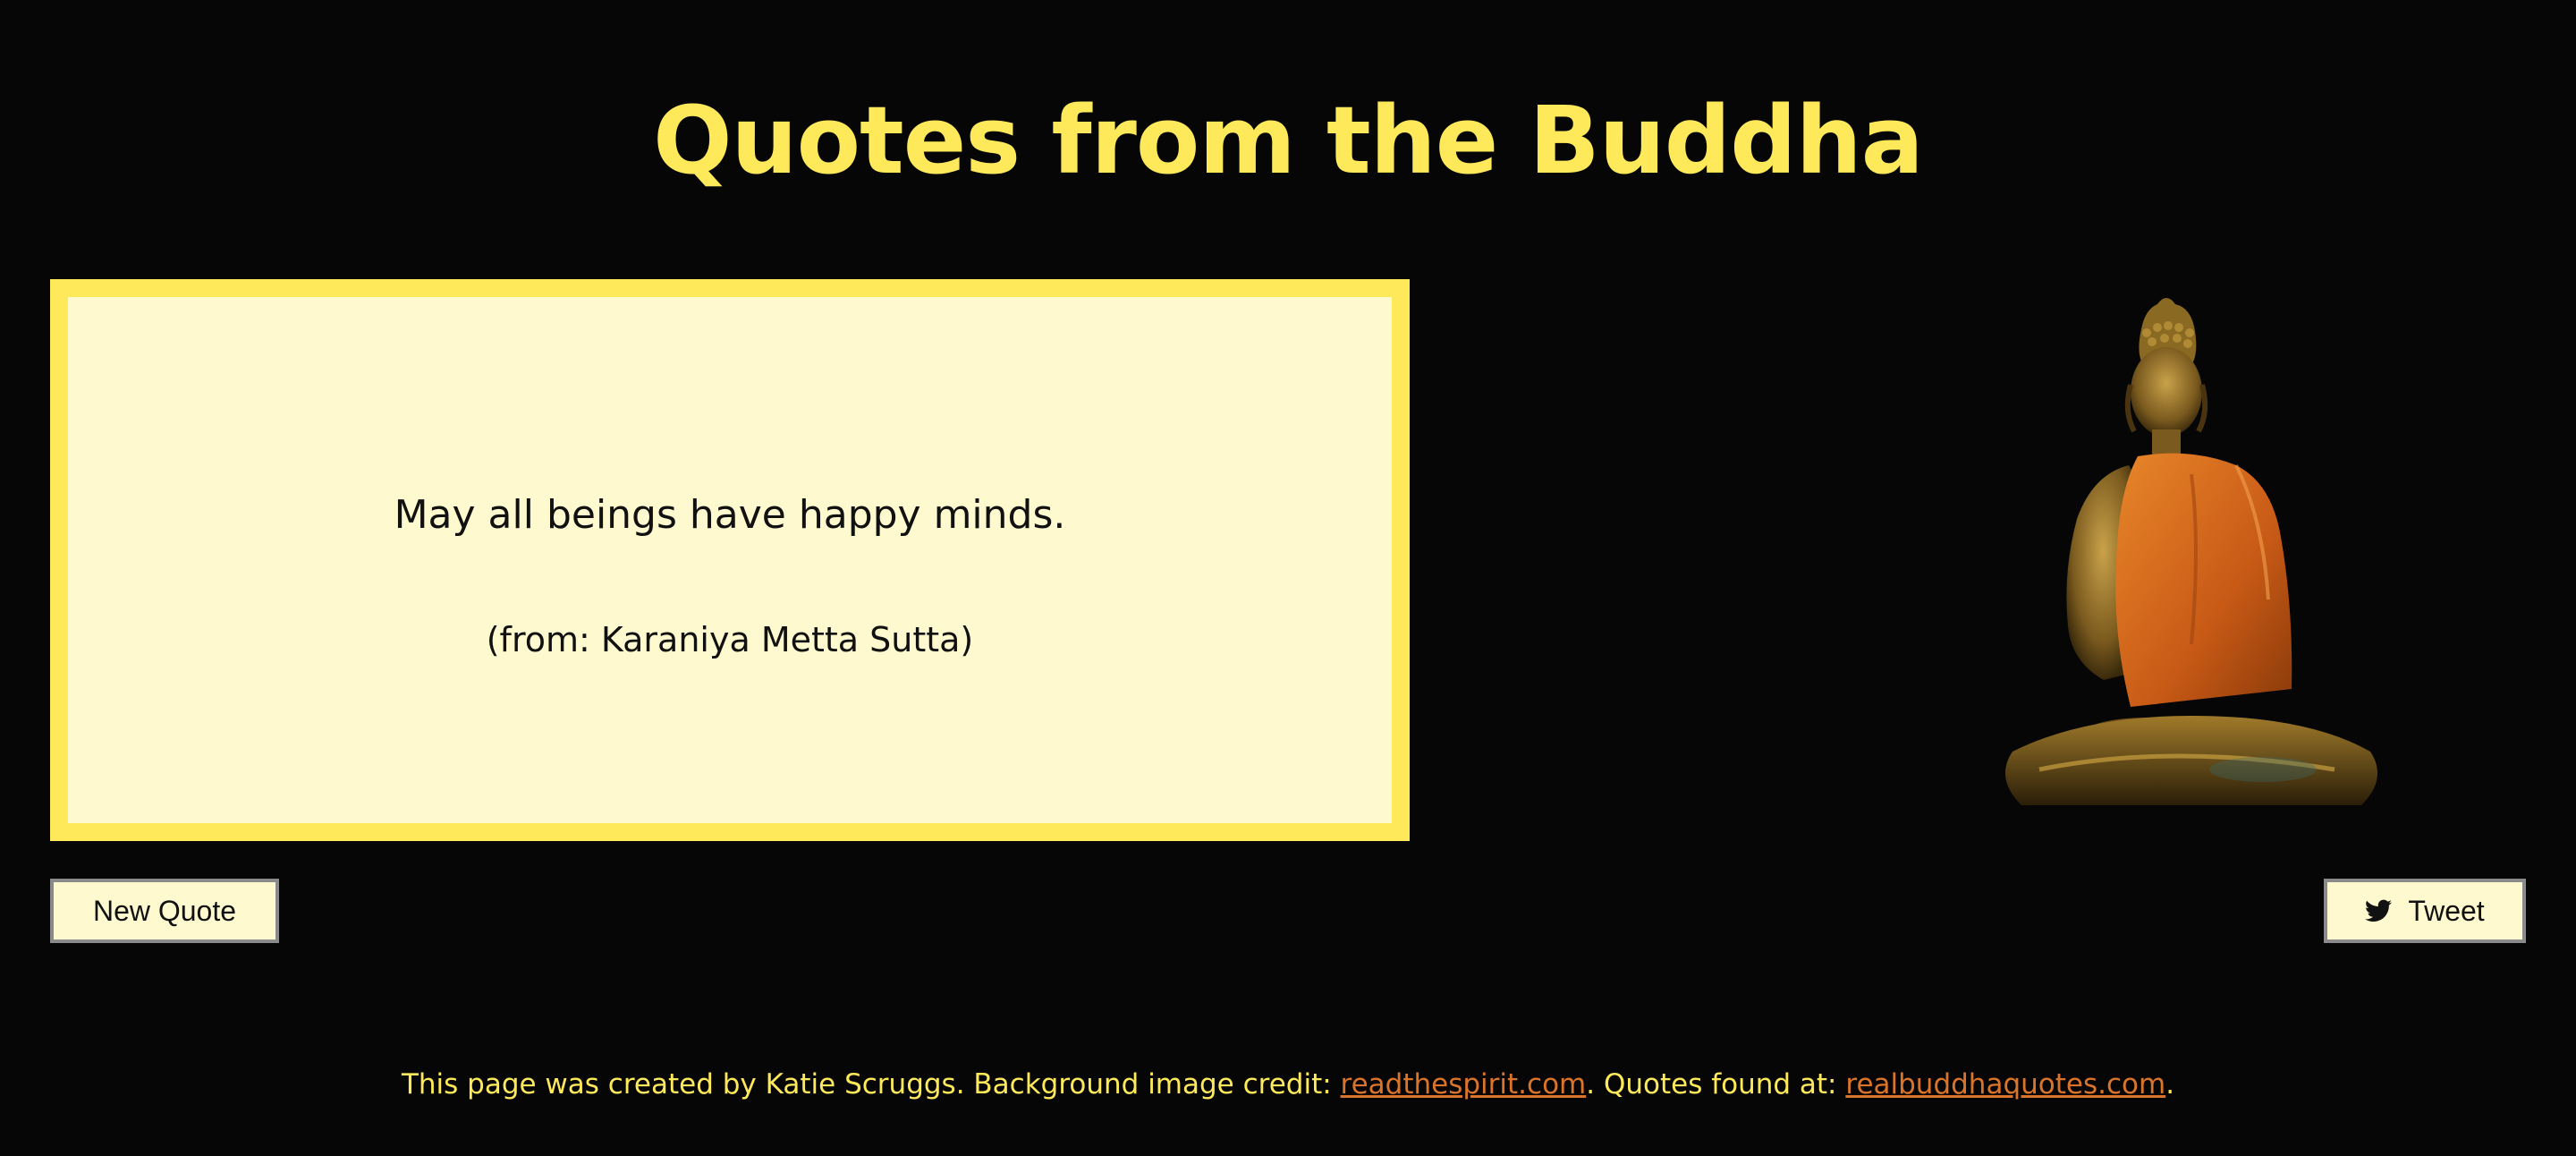 Image resolution: width=2576 pixels, height=1156 pixels. What do you see at coordinates (1464, 1084) in the screenshot?
I see `readthespirit-link: readthespirit.com` at bounding box center [1464, 1084].